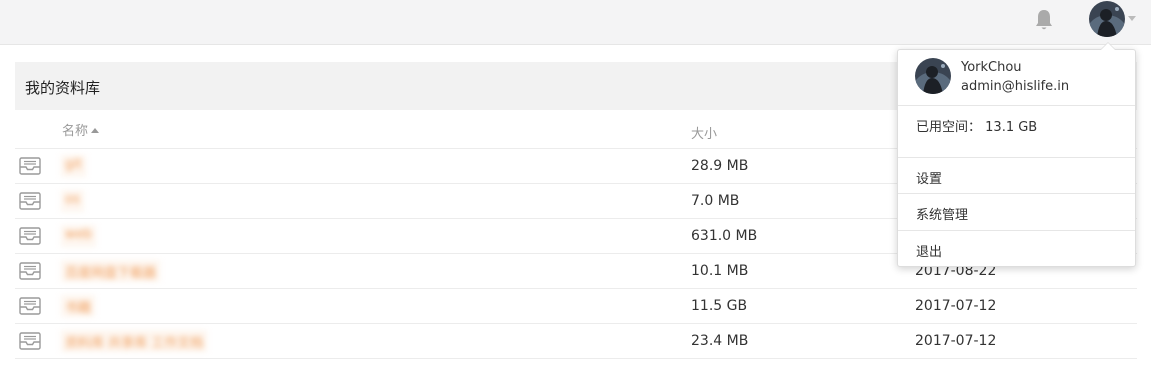 This screenshot has width=1151, height=385. What do you see at coordinates (1044, 20) in the screenshot?
I see `bell-icon` at bounding box center [1044, 20].